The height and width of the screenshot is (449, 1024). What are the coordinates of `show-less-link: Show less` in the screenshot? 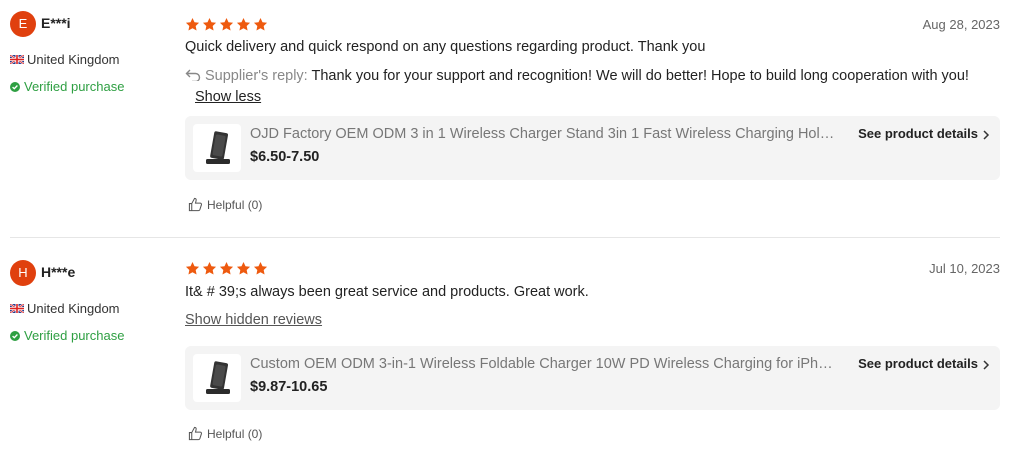 It's located at (228, 97).